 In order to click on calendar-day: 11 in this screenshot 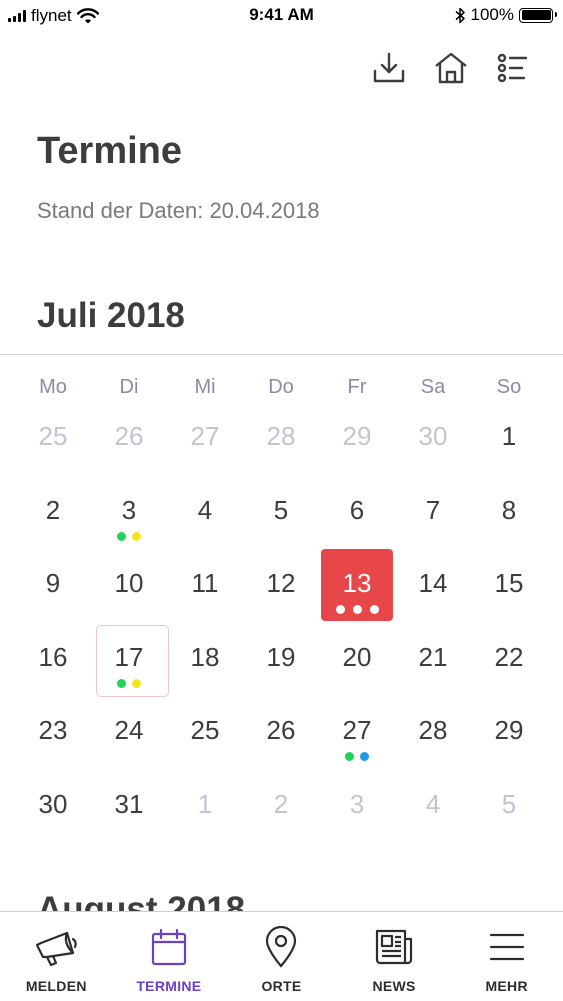, I will do `click(205, 586)`.